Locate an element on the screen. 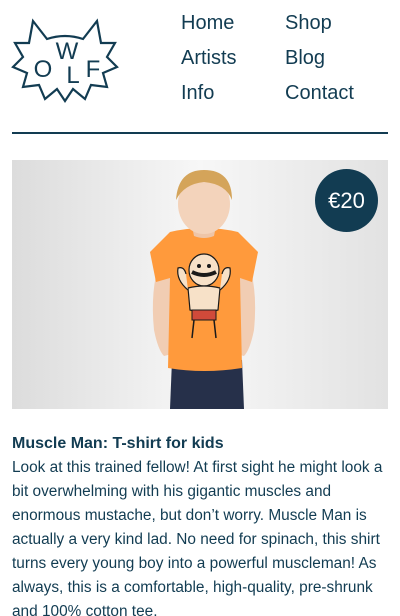  svg-text: L is located at coordinates (72, 75).